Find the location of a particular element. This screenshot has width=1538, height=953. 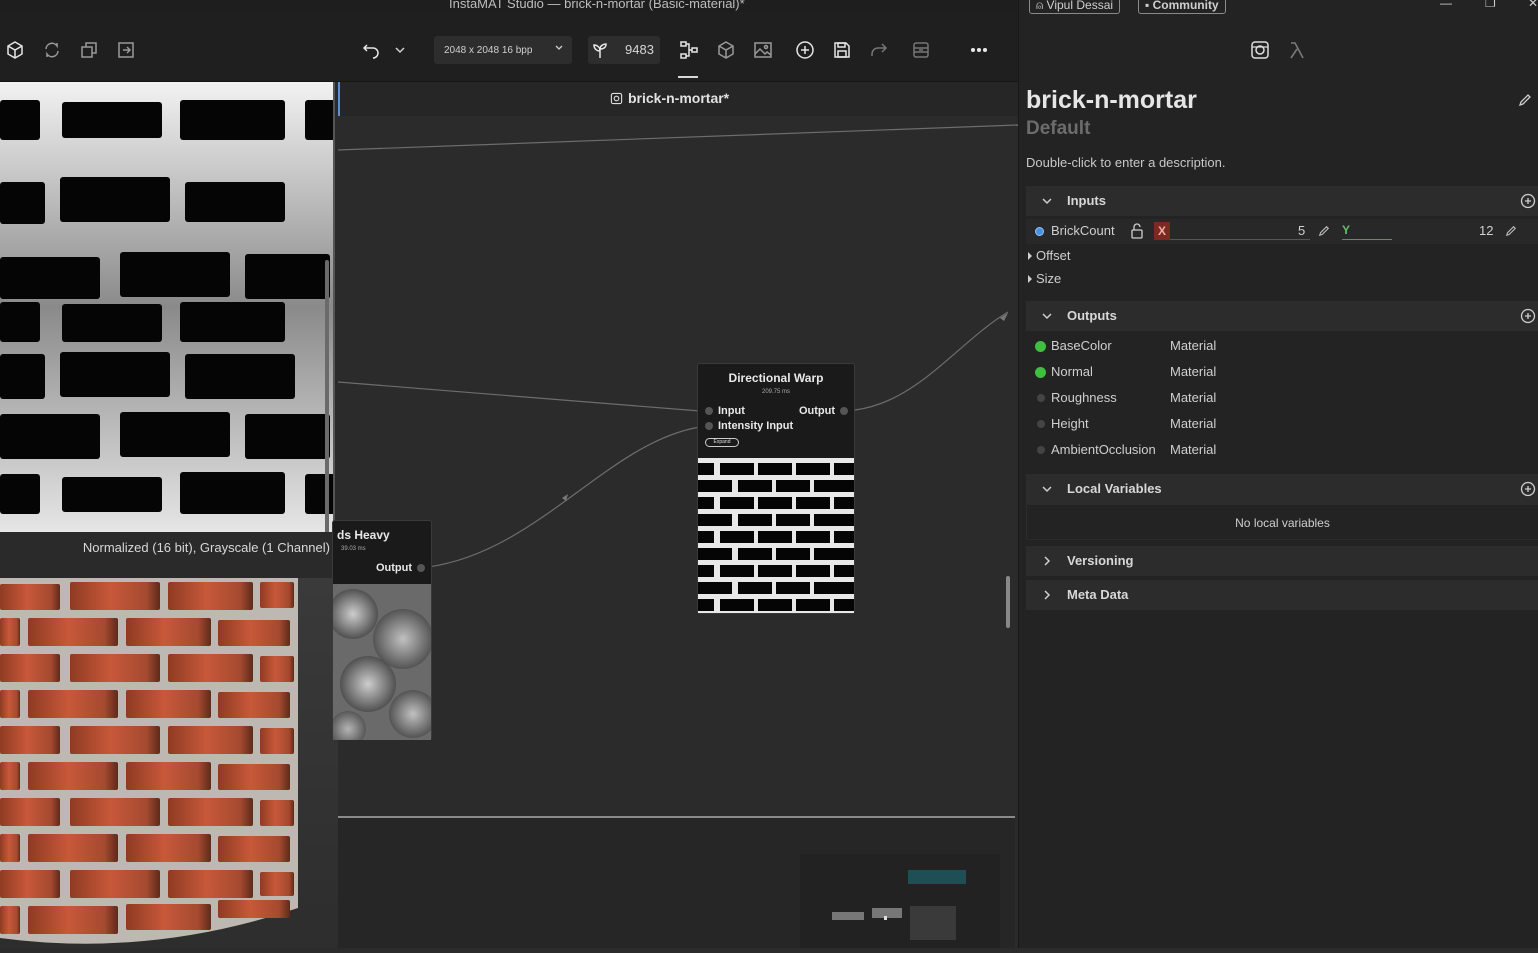

archive-icon is located at coordinates (921, 50).